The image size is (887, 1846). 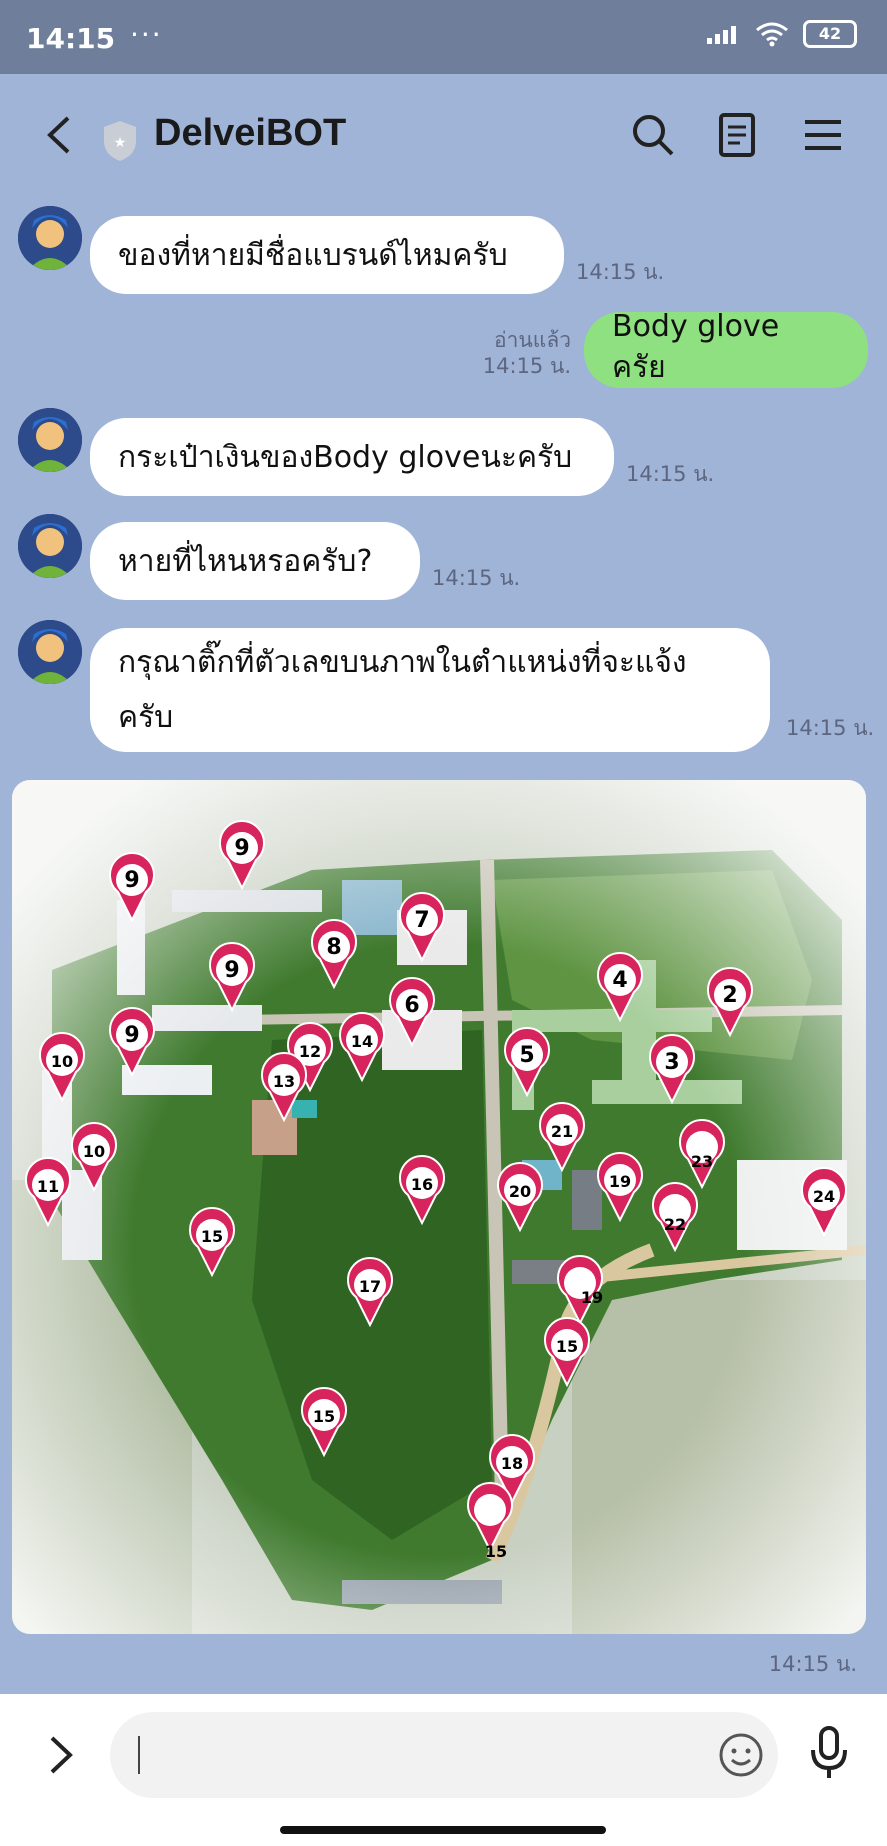 I want to click on svg-text: 14, so click(x=362, y=1041).